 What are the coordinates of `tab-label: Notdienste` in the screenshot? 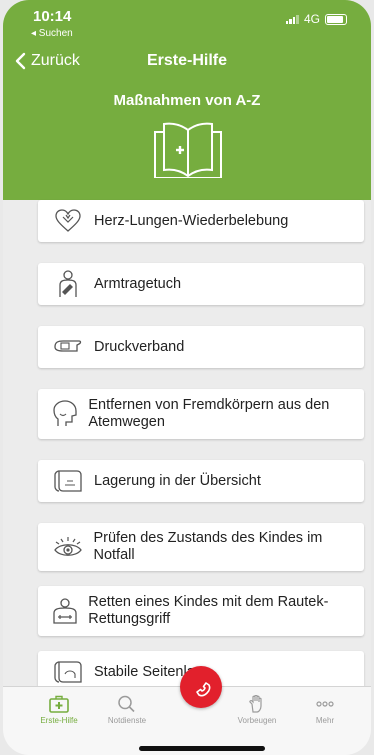 It's located at (127, 720).